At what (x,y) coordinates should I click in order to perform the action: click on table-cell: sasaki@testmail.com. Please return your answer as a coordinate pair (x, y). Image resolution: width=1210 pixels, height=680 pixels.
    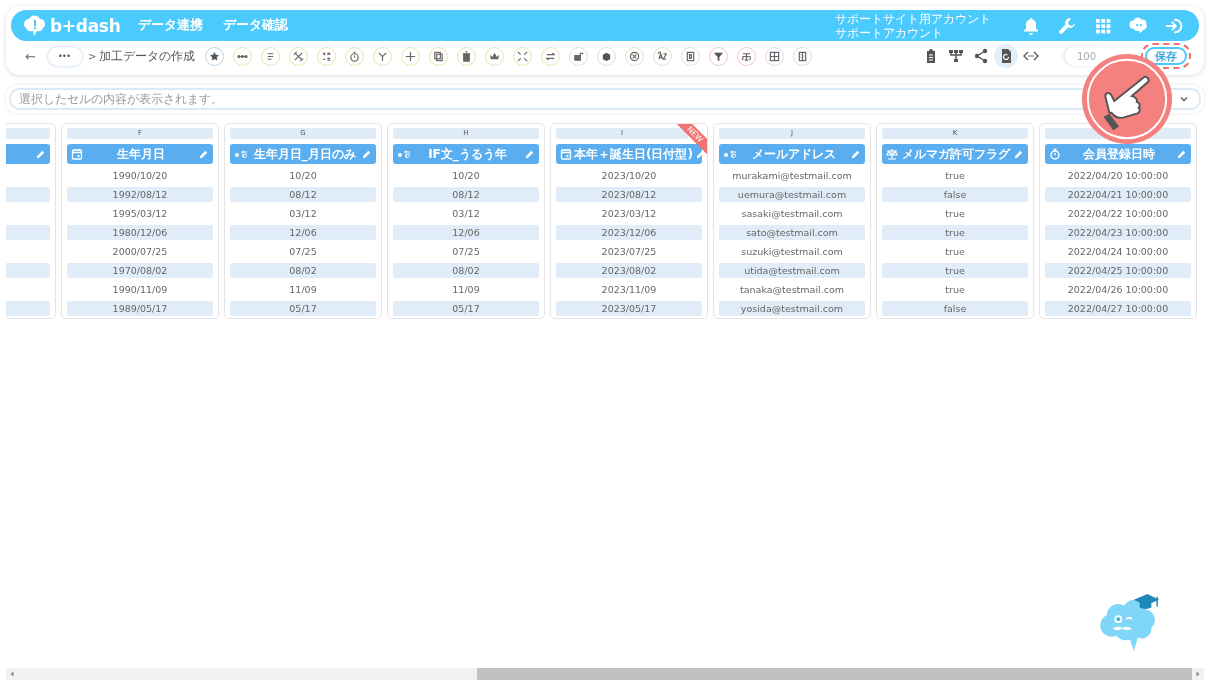
    Looking at the image, I should click on (792, 213).